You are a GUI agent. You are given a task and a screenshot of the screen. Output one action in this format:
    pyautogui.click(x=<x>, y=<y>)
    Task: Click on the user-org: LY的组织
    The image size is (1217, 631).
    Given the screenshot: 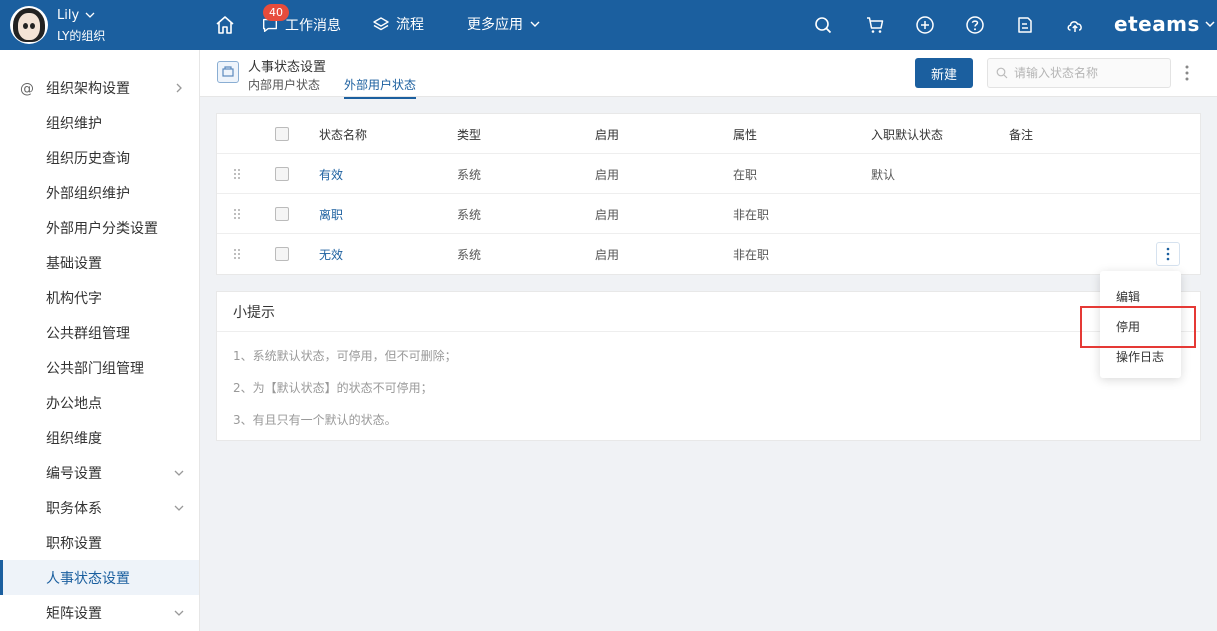 What is the action you would take?
    pyautogui.click(x=81, y=36)
    